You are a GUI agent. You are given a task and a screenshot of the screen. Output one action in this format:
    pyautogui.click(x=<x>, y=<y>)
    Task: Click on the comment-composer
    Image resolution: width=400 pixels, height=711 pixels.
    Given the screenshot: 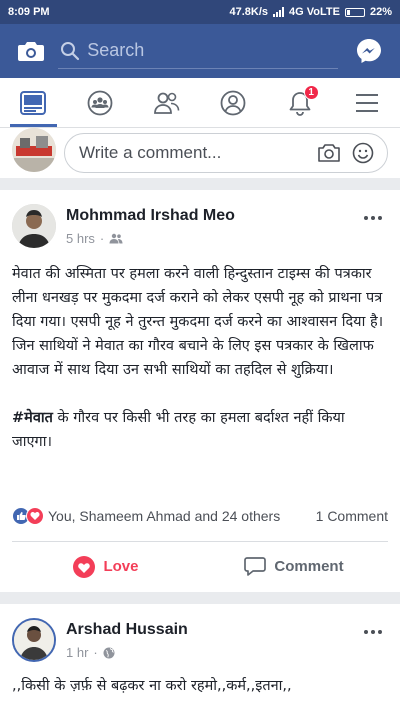 What is the action you would take?
    pyautogui.click(x=200, y=153)
    